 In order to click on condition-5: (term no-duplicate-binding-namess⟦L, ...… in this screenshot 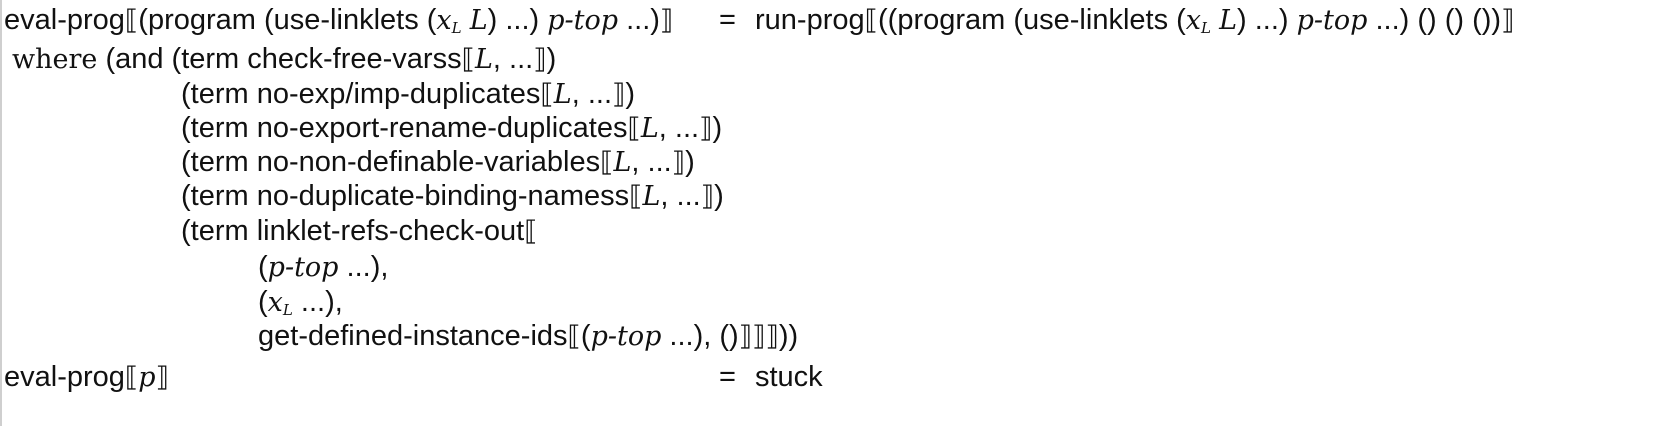, I will do `click(452, 196)`.